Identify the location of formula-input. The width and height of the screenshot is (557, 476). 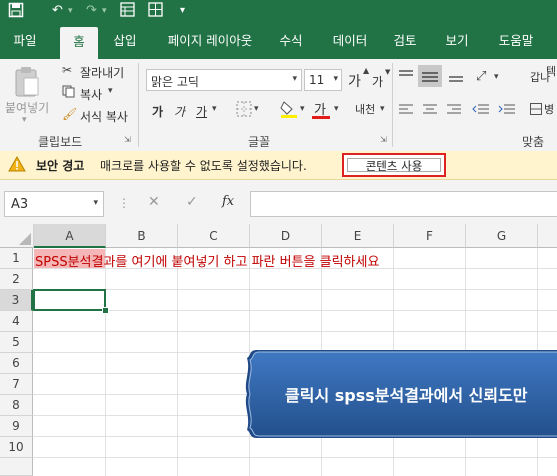
(403, 204).